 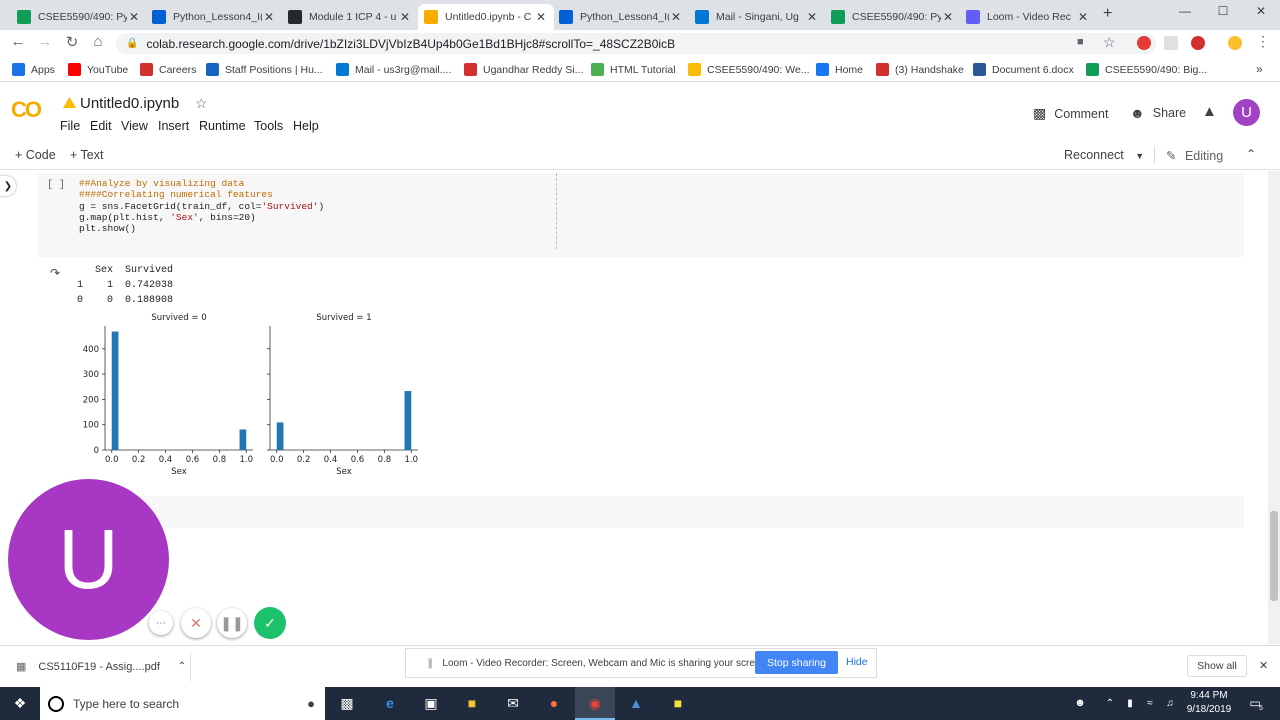 I want to click on scrollbar-thumb, so click(x=1274, y=556).